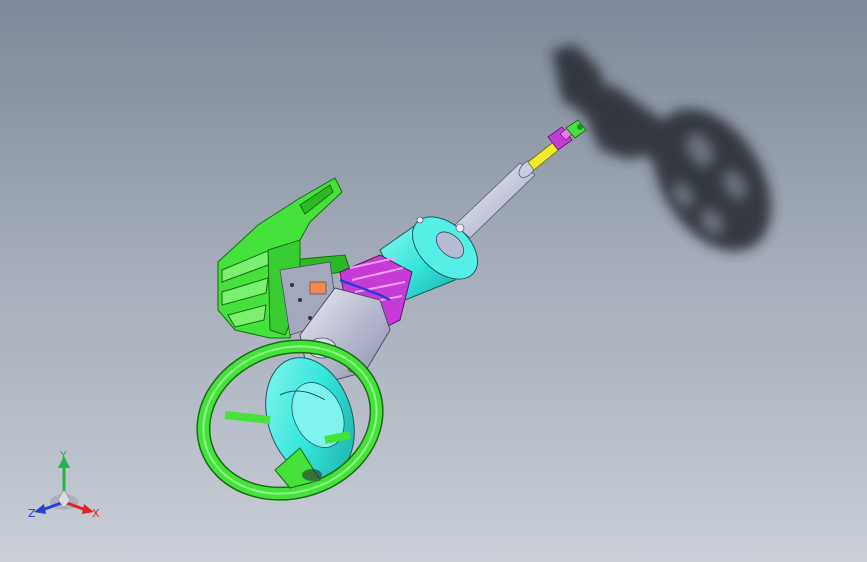 The image size is (867, 562). Describe the element at coordinates (96, 513) in the screenshot. I see `x-axis-label: X` at that location.